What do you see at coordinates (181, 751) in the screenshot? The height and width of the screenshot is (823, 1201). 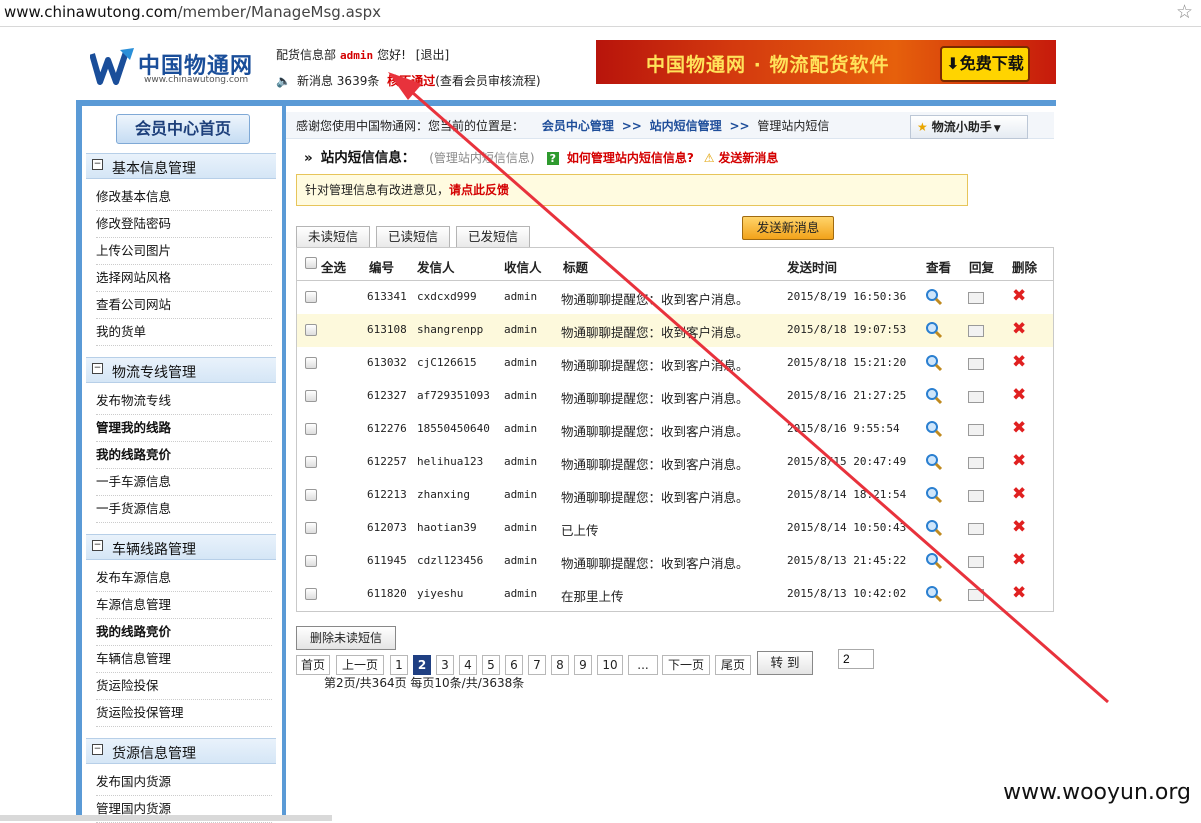 I see `sidebar-section-cargo: − 货源信息管理` at bounding box center [181, 751].